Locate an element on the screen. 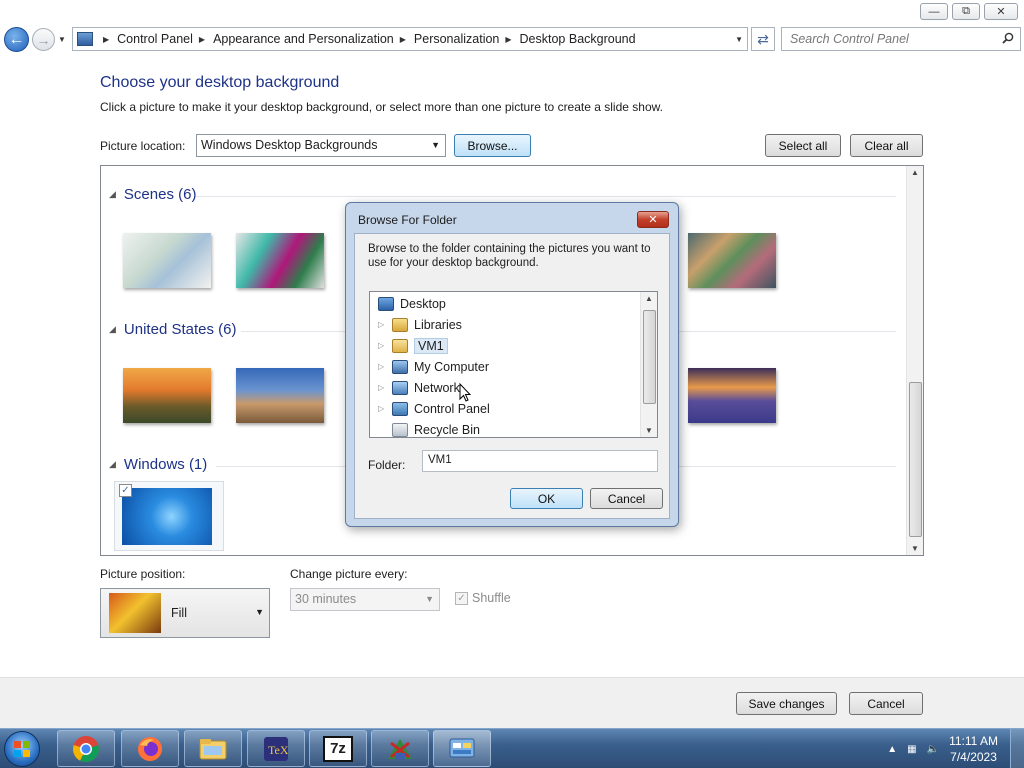 This screenshot has width=1024, height=768. picture-location-select: Windows Desktop Backgrounds ▼ is located at coordinates (321, 145).